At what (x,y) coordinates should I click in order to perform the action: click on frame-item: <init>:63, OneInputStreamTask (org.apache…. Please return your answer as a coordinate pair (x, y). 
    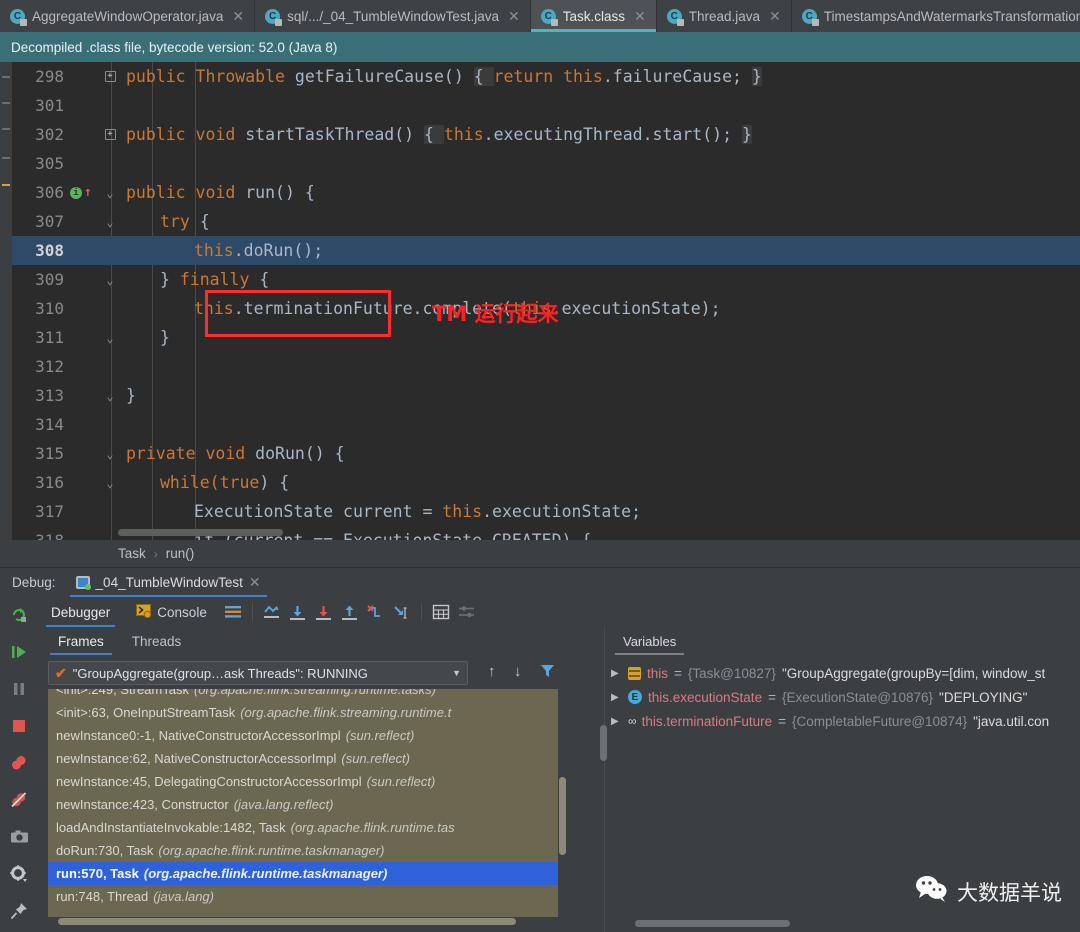
    Looking at the image, I should click on (303, 712).